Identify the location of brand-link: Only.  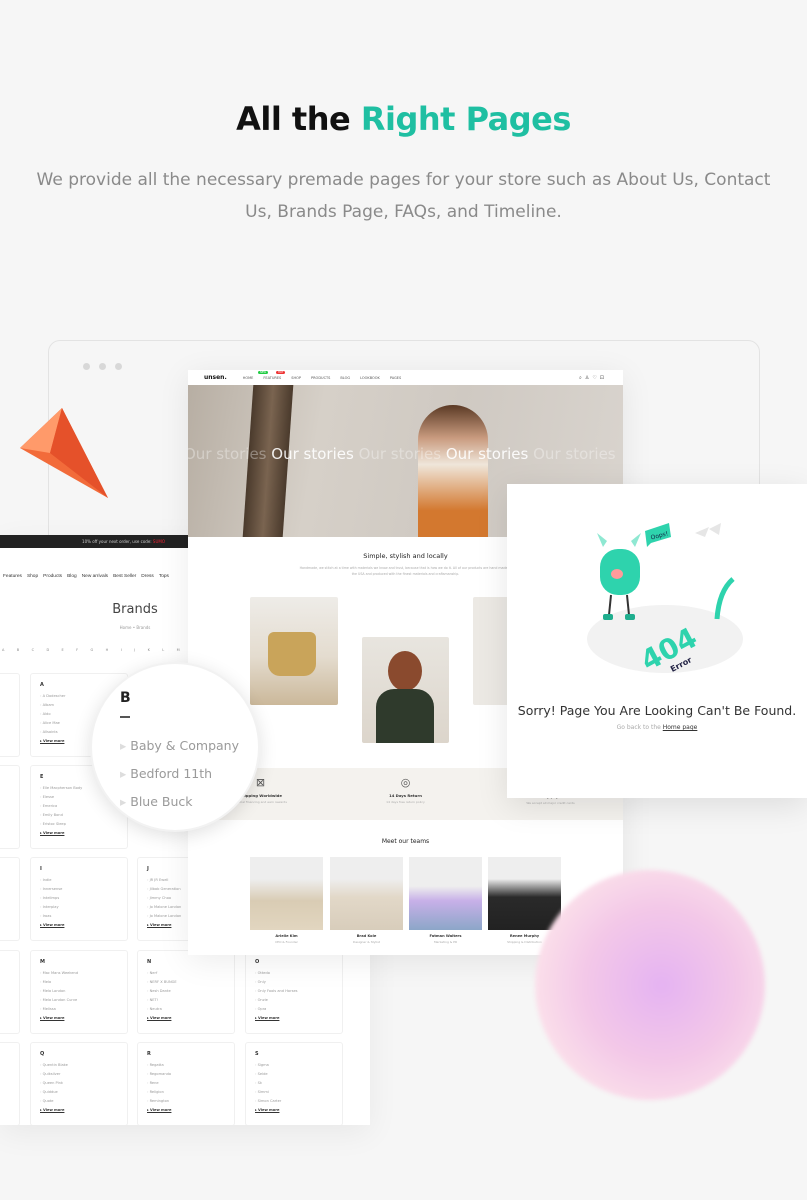
(294, 982).